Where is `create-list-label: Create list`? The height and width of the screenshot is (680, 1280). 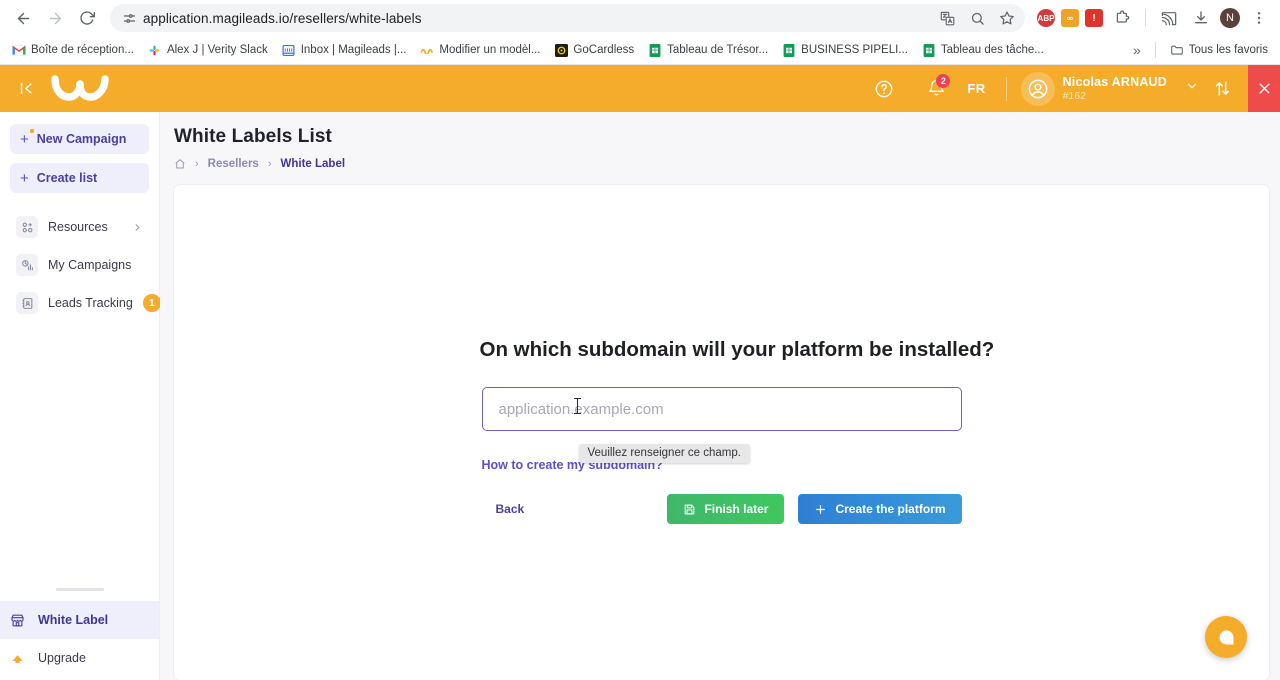
create-list-label: Create list is located at coordinates (67, 178).